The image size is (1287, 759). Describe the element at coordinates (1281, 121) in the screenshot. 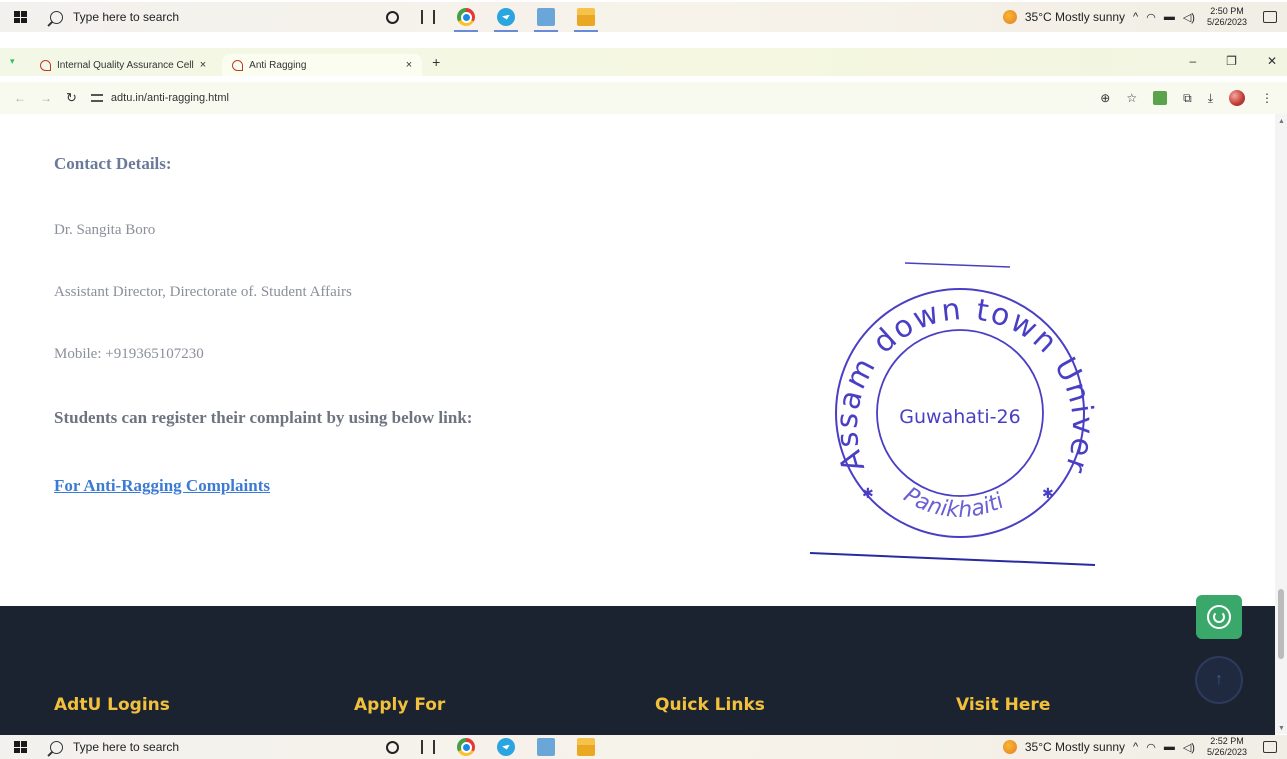

I see `scroll-up-icon: ▲` at that location.